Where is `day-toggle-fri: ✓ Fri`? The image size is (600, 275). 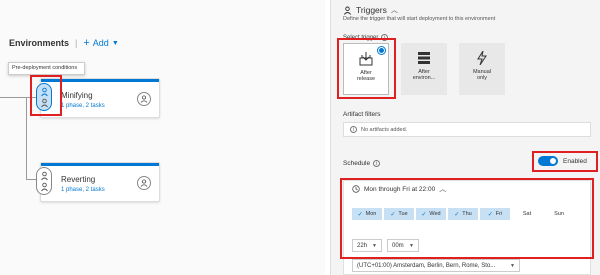
day-toggle-fri: ✓ Fri is located at coordinates (495, 214).